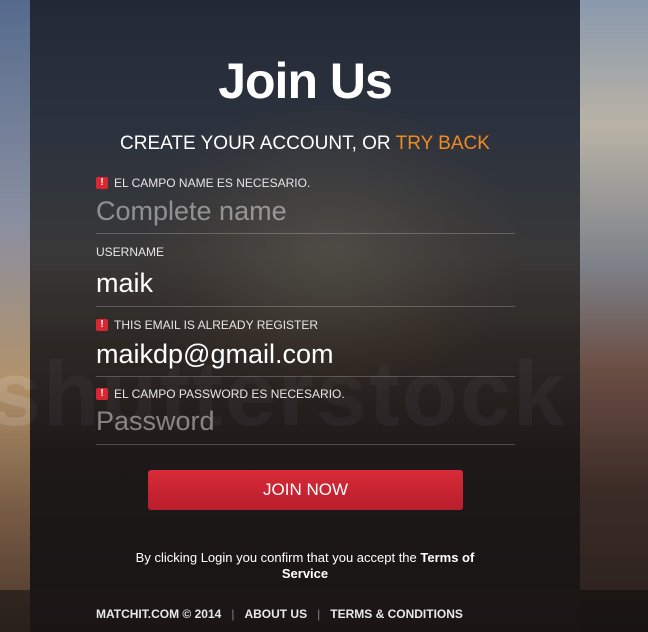 The image size is (648, 632). I want to click on terms-link-part1: Terms of, so click(447, 557).